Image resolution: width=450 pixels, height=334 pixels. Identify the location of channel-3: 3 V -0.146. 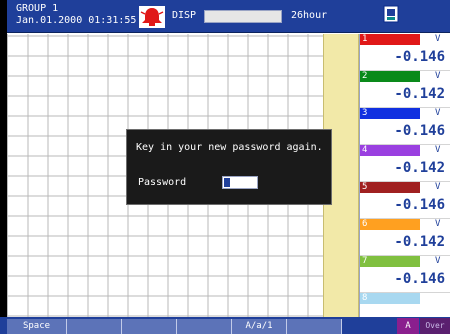
(405, 126).